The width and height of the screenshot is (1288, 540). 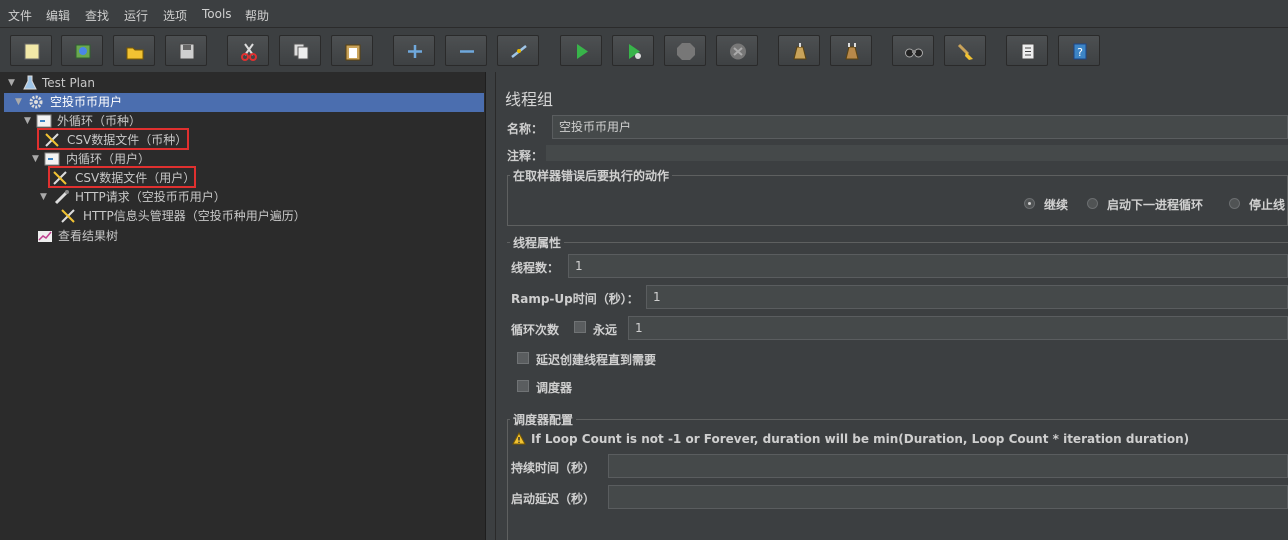 I want to click on delay-thread-checkbox, so click(x=523, y=358).